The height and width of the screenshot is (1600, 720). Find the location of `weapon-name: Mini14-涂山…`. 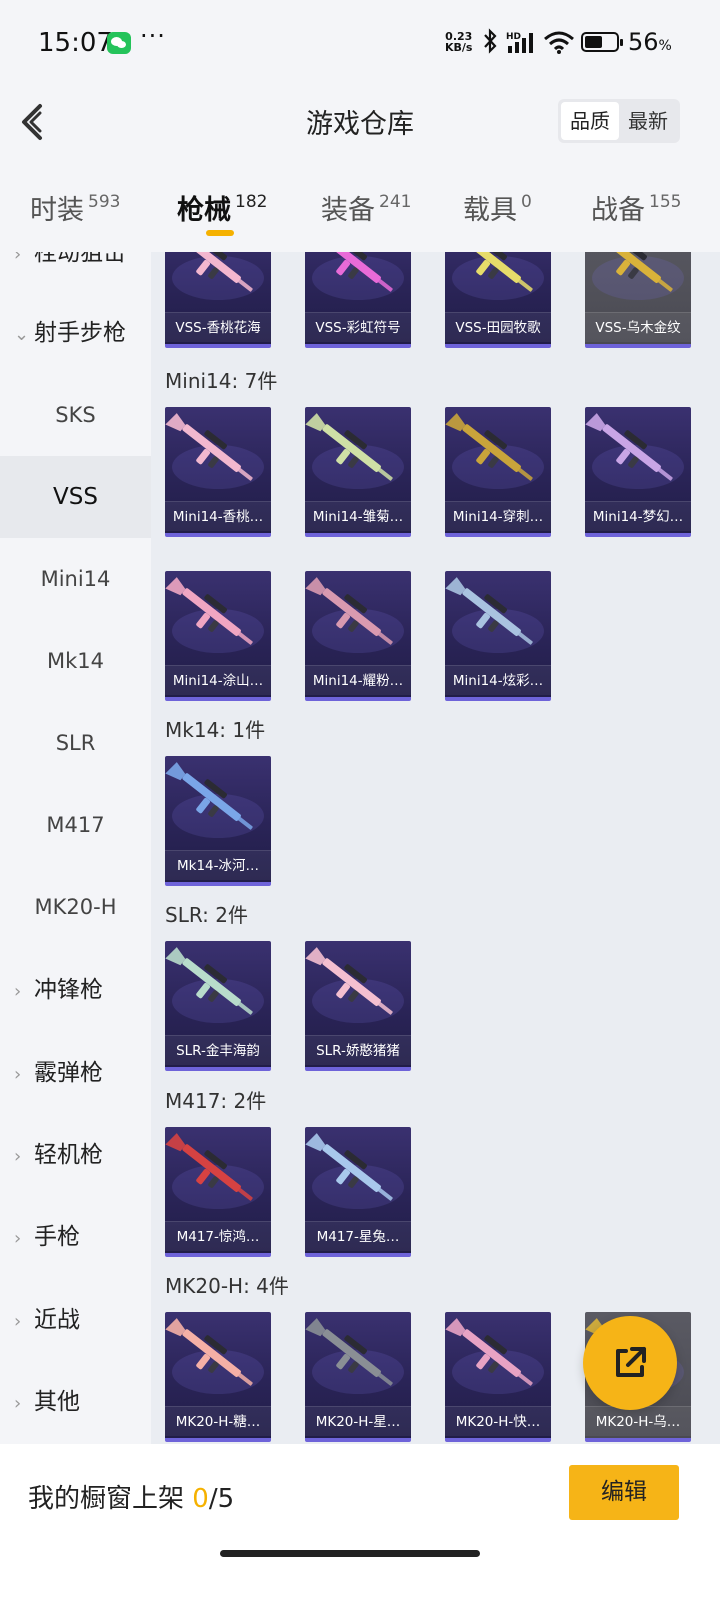

weapon-name: Mini14-涂山… is located at coordinates (218, 680).